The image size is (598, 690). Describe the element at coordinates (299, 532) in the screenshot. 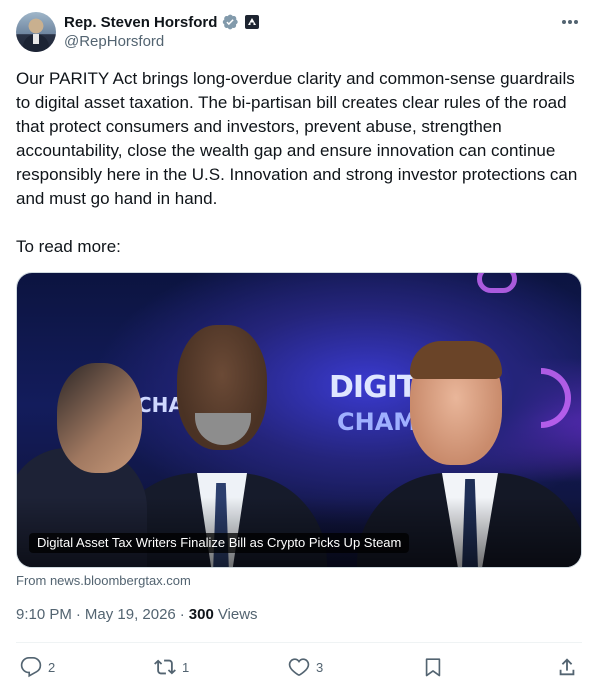

I see `card-caption-shade` at that location.